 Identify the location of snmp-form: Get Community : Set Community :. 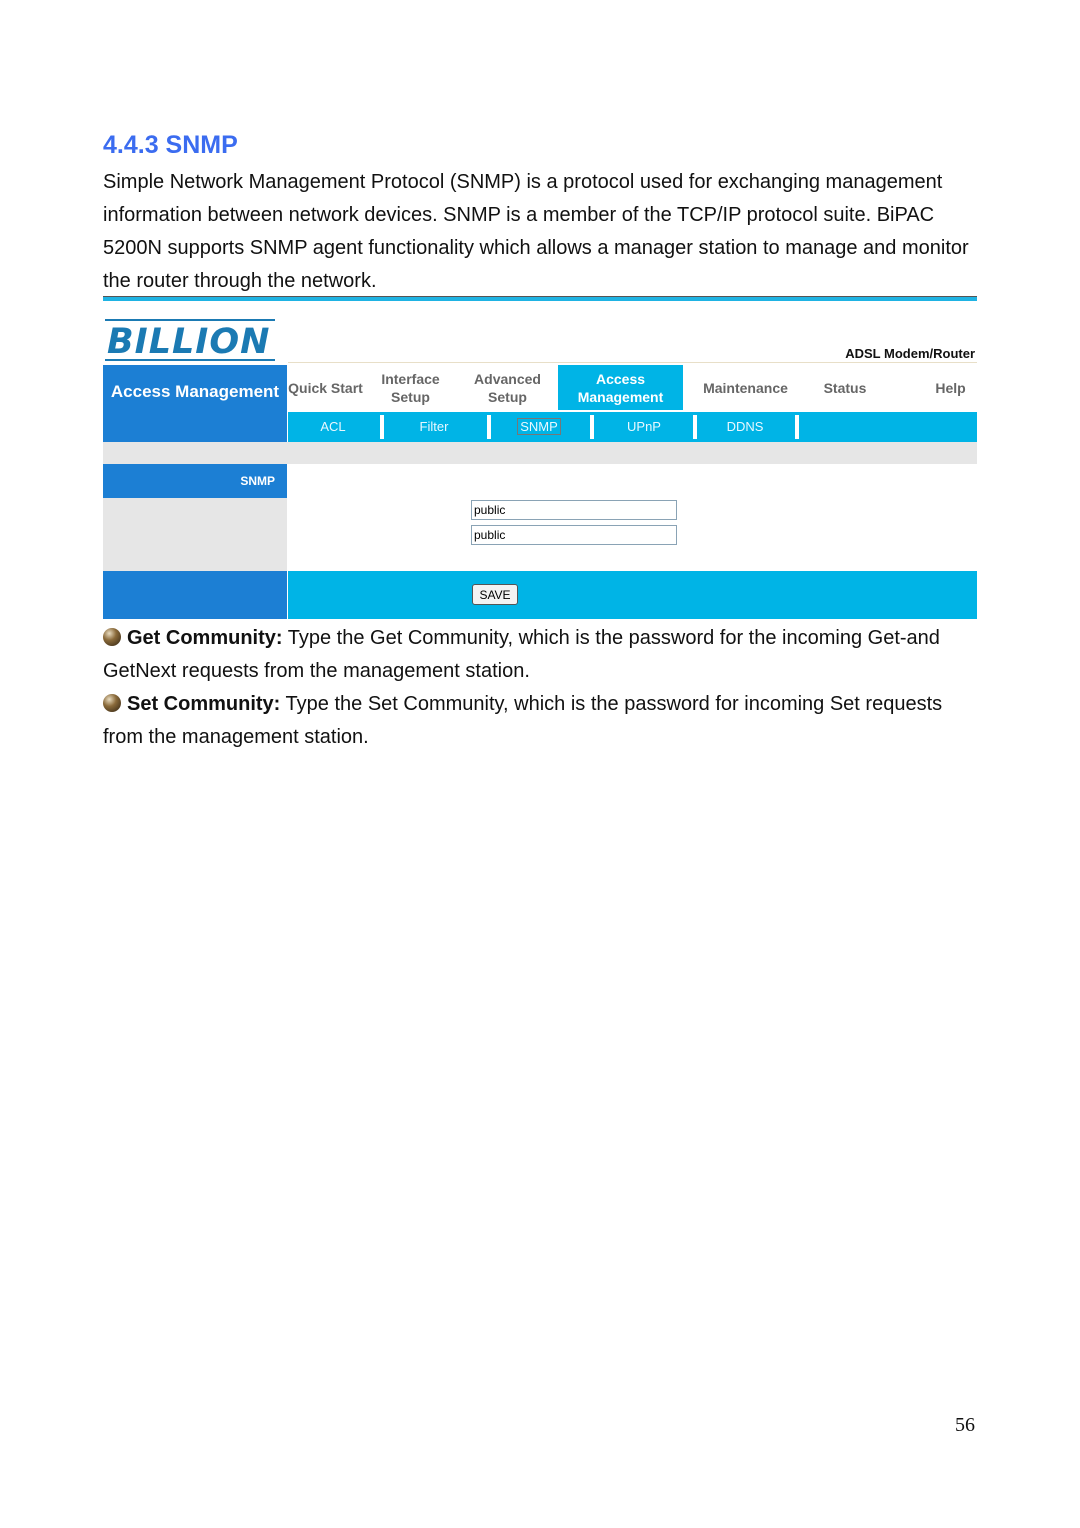
(632, 517).